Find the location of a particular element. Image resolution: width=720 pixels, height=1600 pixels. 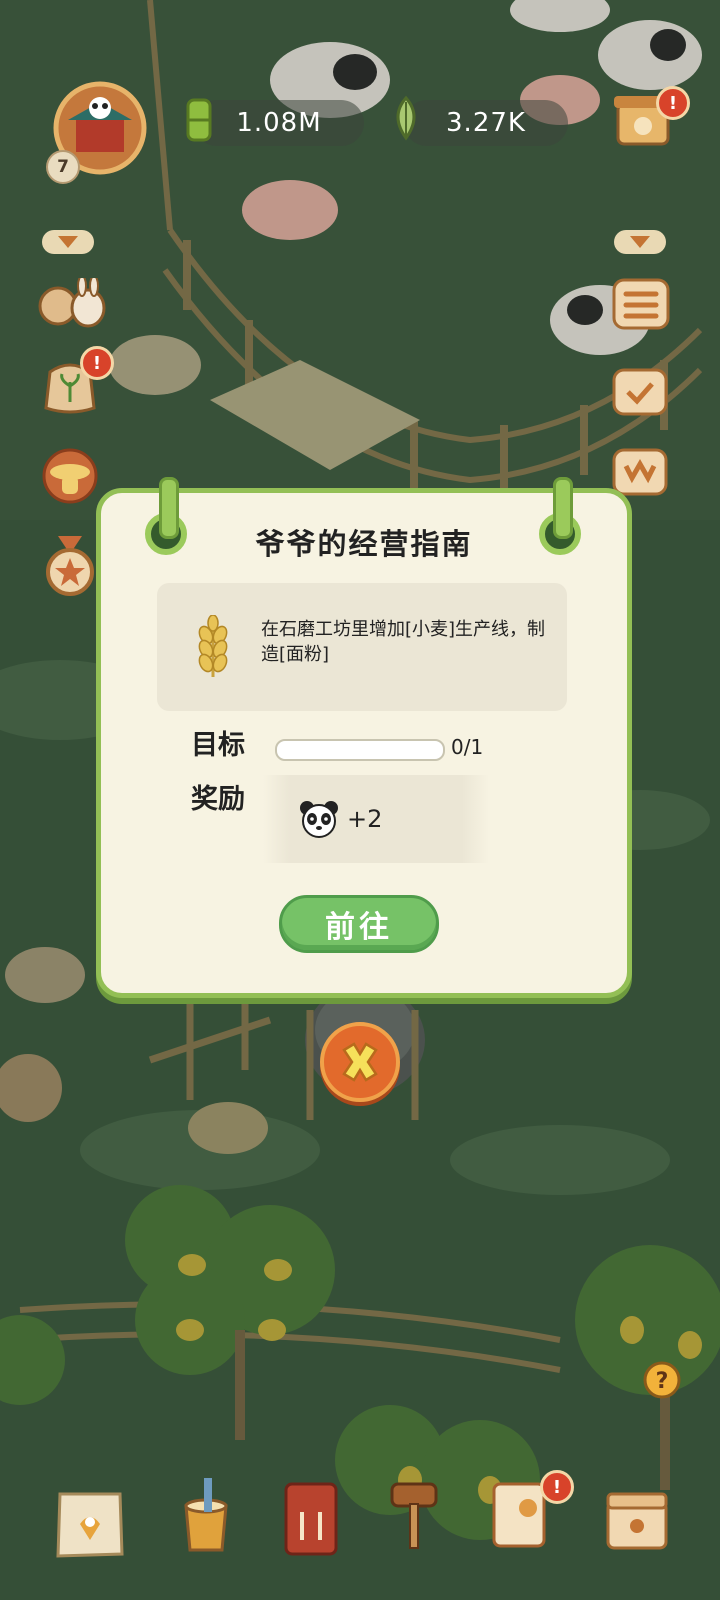

calendar-check-icon is located at coordinates (640, 392).